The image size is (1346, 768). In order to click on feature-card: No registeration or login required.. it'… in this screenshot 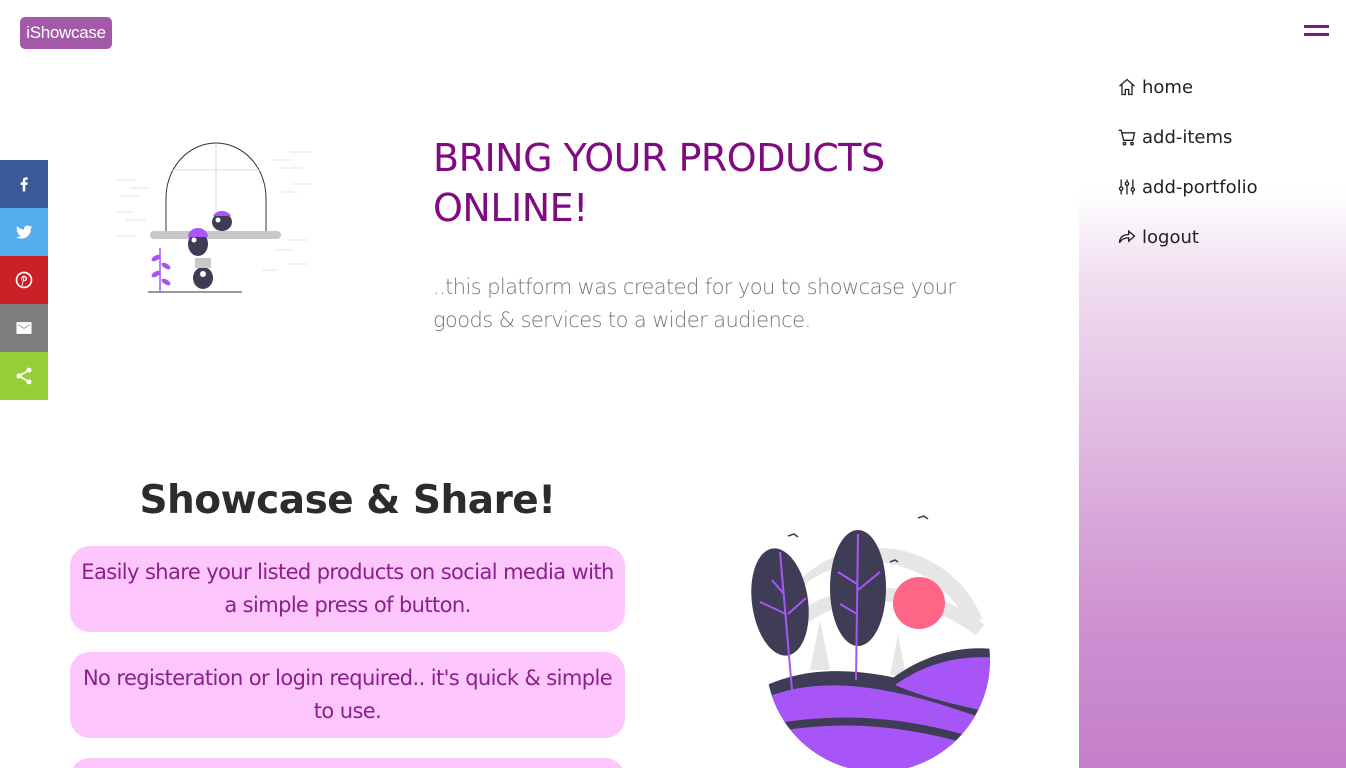, I will do `click(347, 695)`.